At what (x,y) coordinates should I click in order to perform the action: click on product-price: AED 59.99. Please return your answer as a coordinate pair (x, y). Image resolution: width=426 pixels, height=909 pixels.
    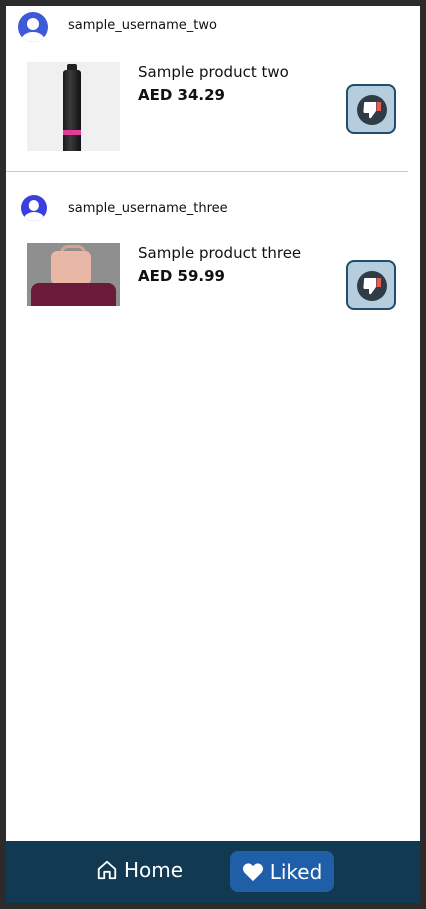
    Looking at the image, I should click on (181, 276).